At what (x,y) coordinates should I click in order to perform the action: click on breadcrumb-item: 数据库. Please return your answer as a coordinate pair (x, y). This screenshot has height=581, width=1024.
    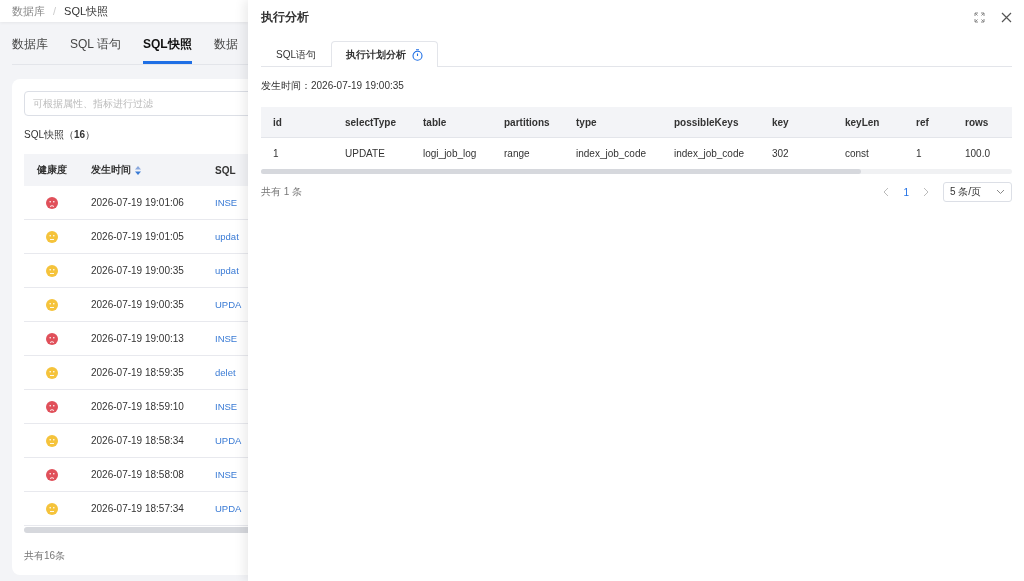
    Looking at the image, I should click on (28, 11).